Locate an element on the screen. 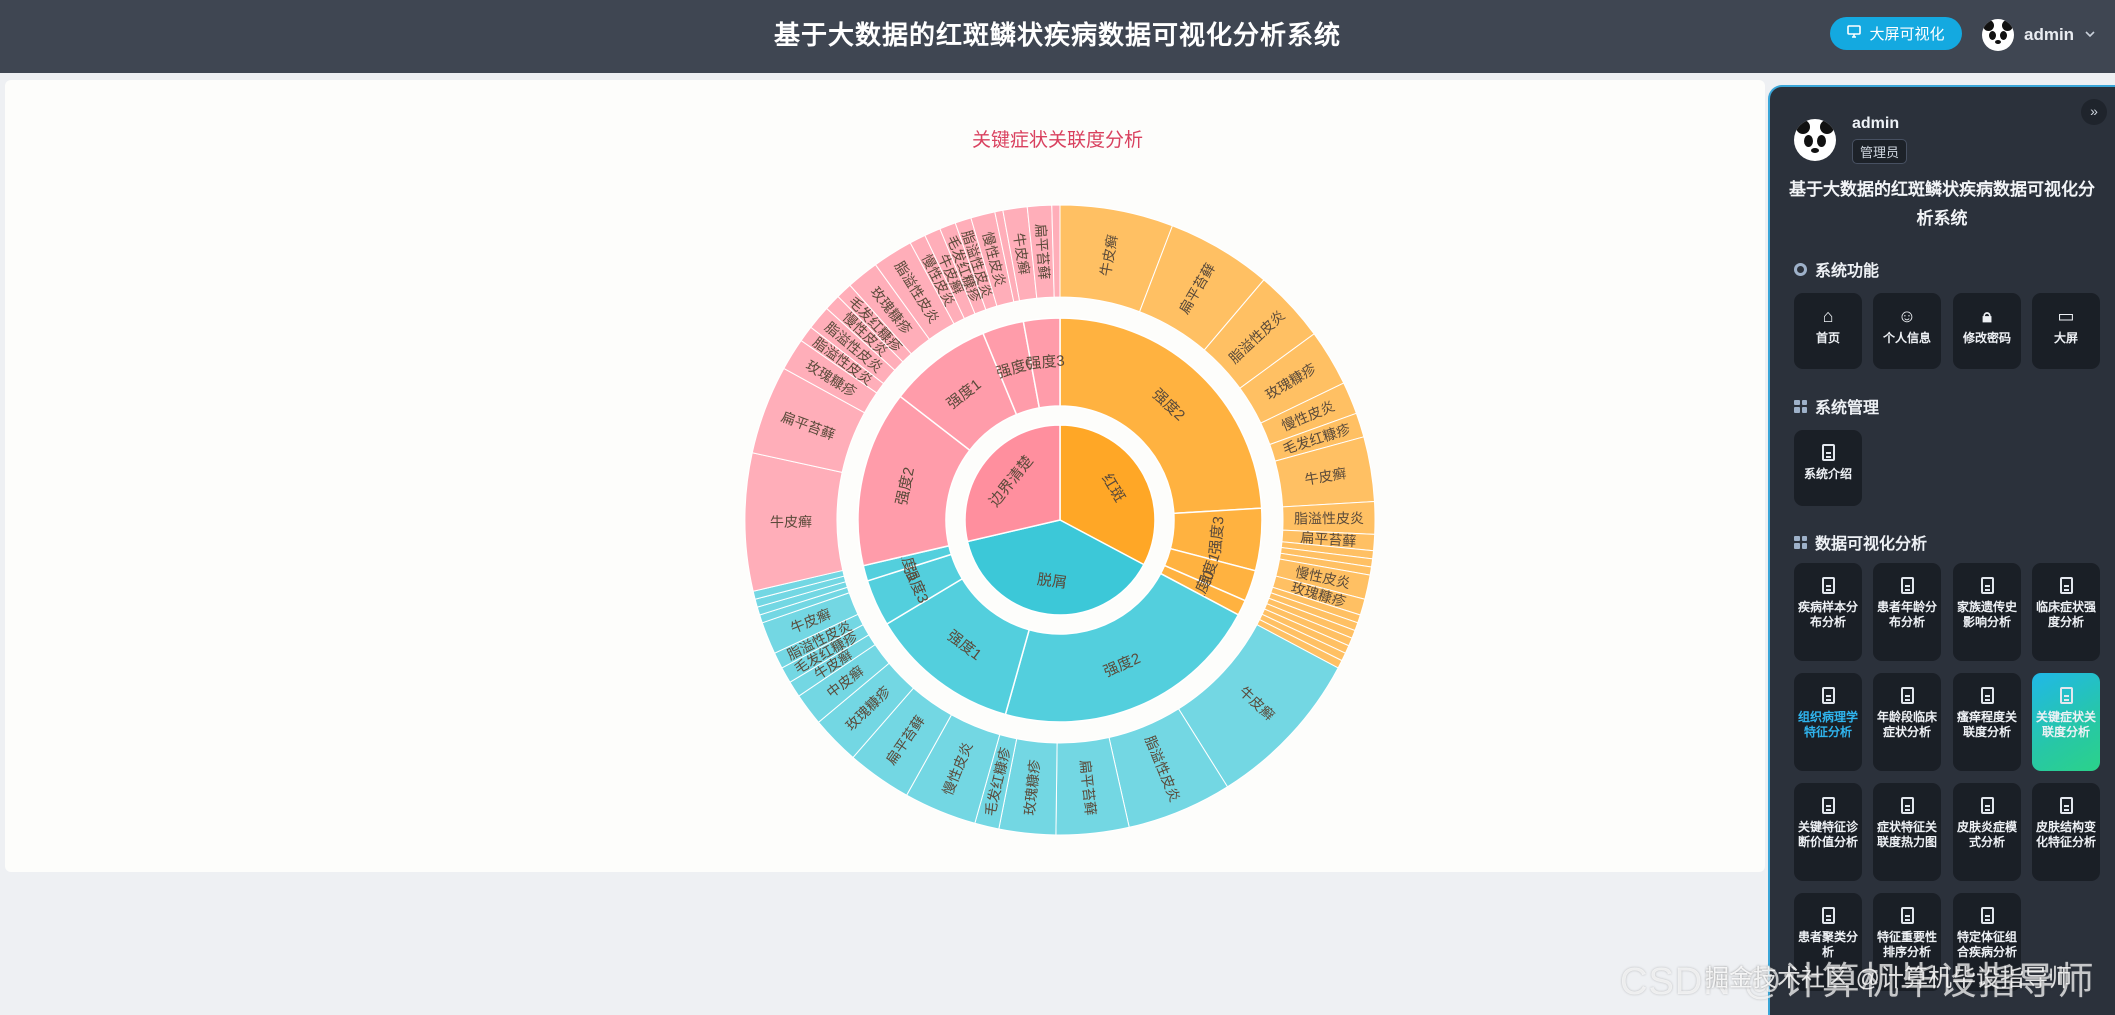 Image resolution: width=2115 pixels, height=1015 pixels. nav-tile: 家族遗传史影响分析 is located at coordinates (1987, 612).